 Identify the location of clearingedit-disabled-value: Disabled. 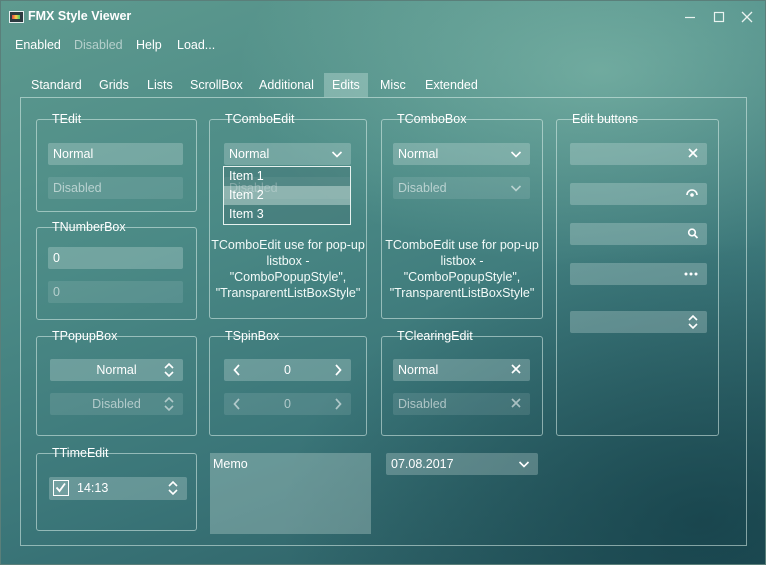
(422, 404).